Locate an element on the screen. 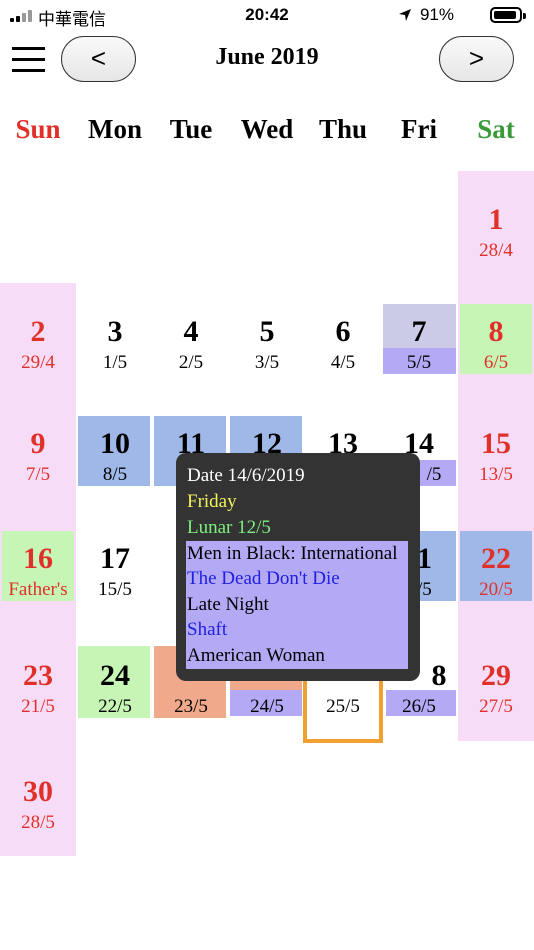 The height and width of the screenshot is (950, 534). battery-icon is located at coordinates (508, 15).